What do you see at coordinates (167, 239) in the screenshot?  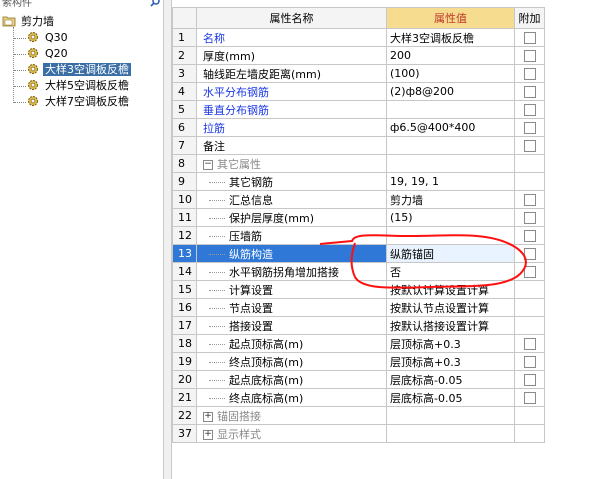 I see `panel-splitter` at bounding box center [167, 239].